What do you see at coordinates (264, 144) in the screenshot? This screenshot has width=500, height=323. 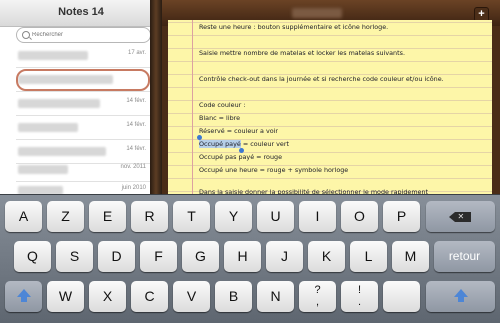 I see `note-line-rest: = couleur vert` at bounding box center [264, 144].